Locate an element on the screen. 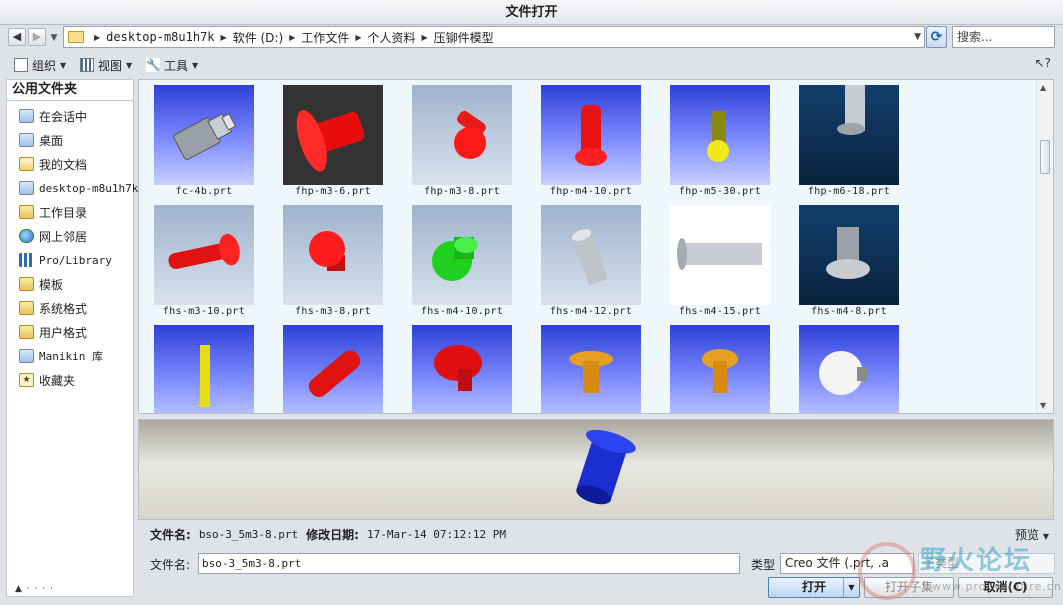 Image resolution: width=1063 pixels, height=605 pixels. folder-tree-toggle: ▲ · · · · is located at coordinates (34, 589).